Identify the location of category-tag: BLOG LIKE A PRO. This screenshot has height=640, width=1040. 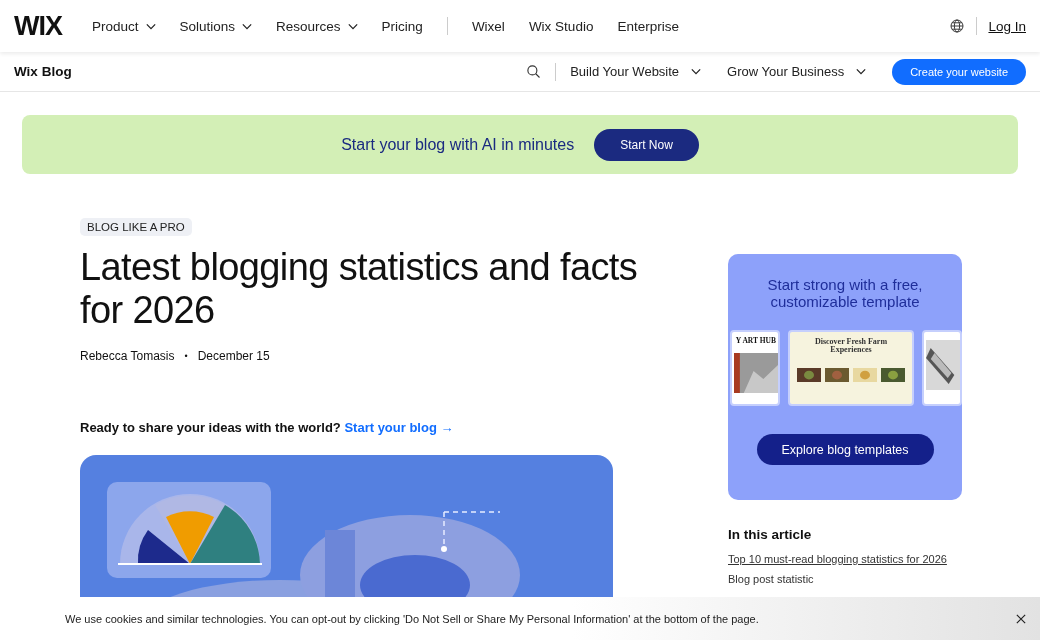
(136, 227).